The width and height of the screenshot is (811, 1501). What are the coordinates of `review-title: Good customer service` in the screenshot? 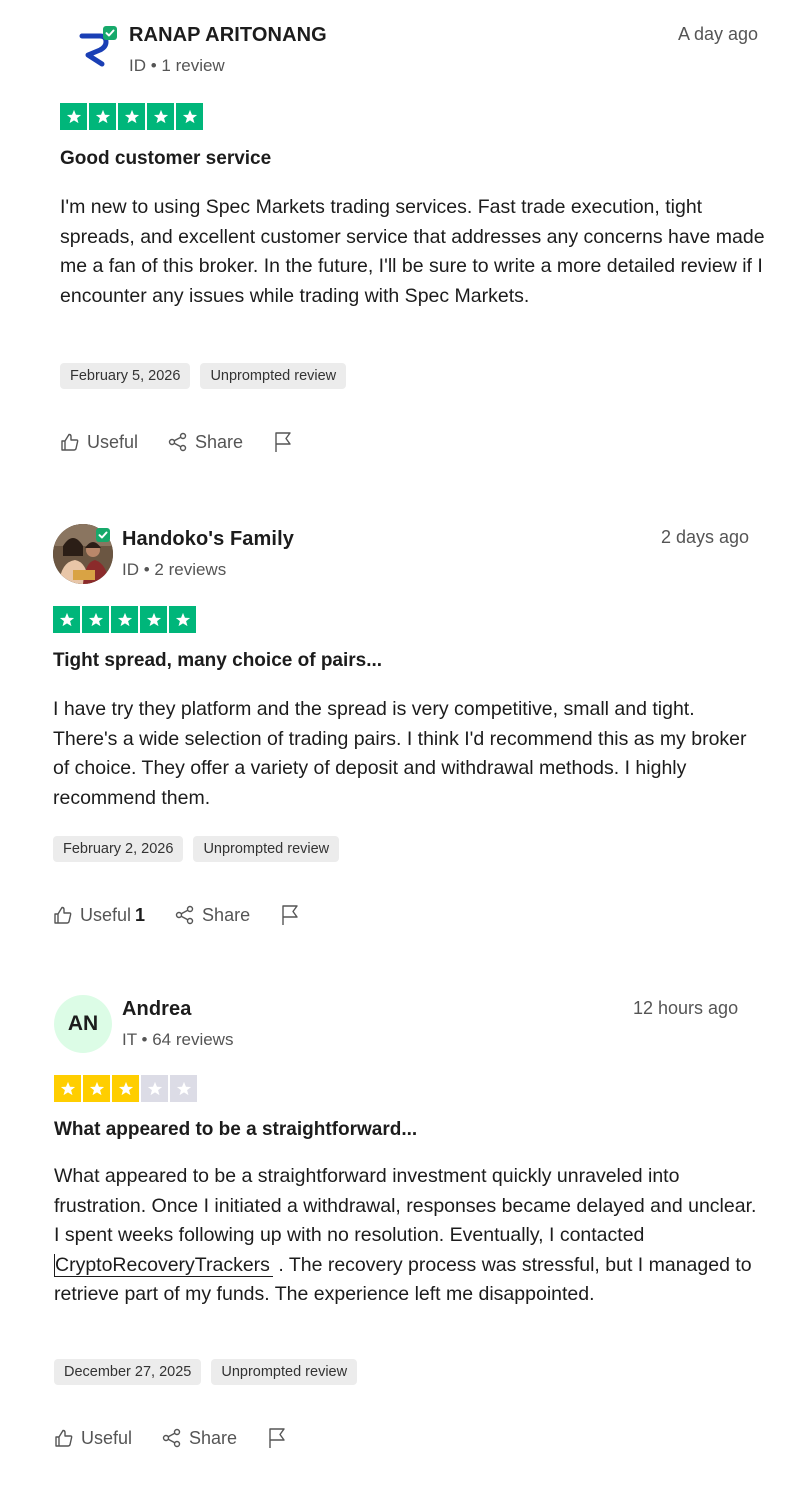 It's located at (165, 159).